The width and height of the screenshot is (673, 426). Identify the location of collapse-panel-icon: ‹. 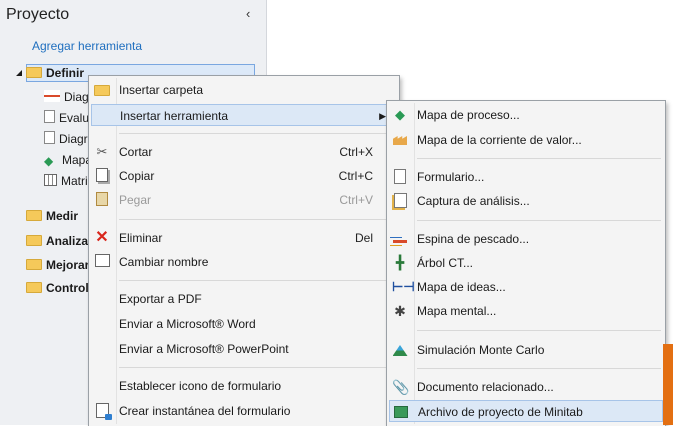
(248, 13).